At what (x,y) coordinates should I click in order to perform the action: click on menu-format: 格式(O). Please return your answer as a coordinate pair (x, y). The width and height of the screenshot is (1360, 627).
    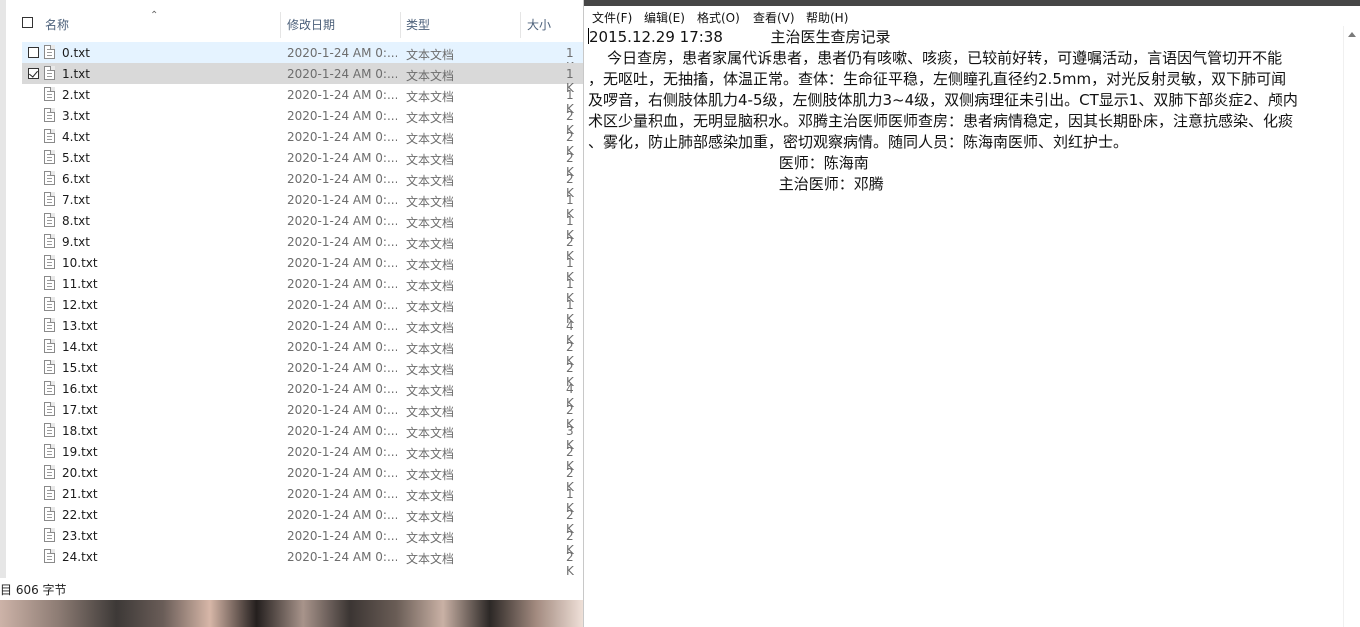
    Looking at the image, I should click on (718, 17).